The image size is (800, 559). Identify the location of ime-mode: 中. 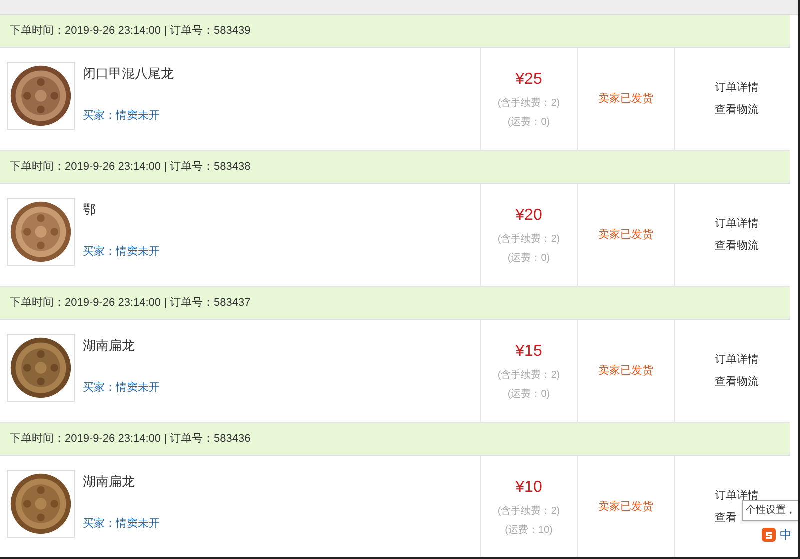
(786, 535).